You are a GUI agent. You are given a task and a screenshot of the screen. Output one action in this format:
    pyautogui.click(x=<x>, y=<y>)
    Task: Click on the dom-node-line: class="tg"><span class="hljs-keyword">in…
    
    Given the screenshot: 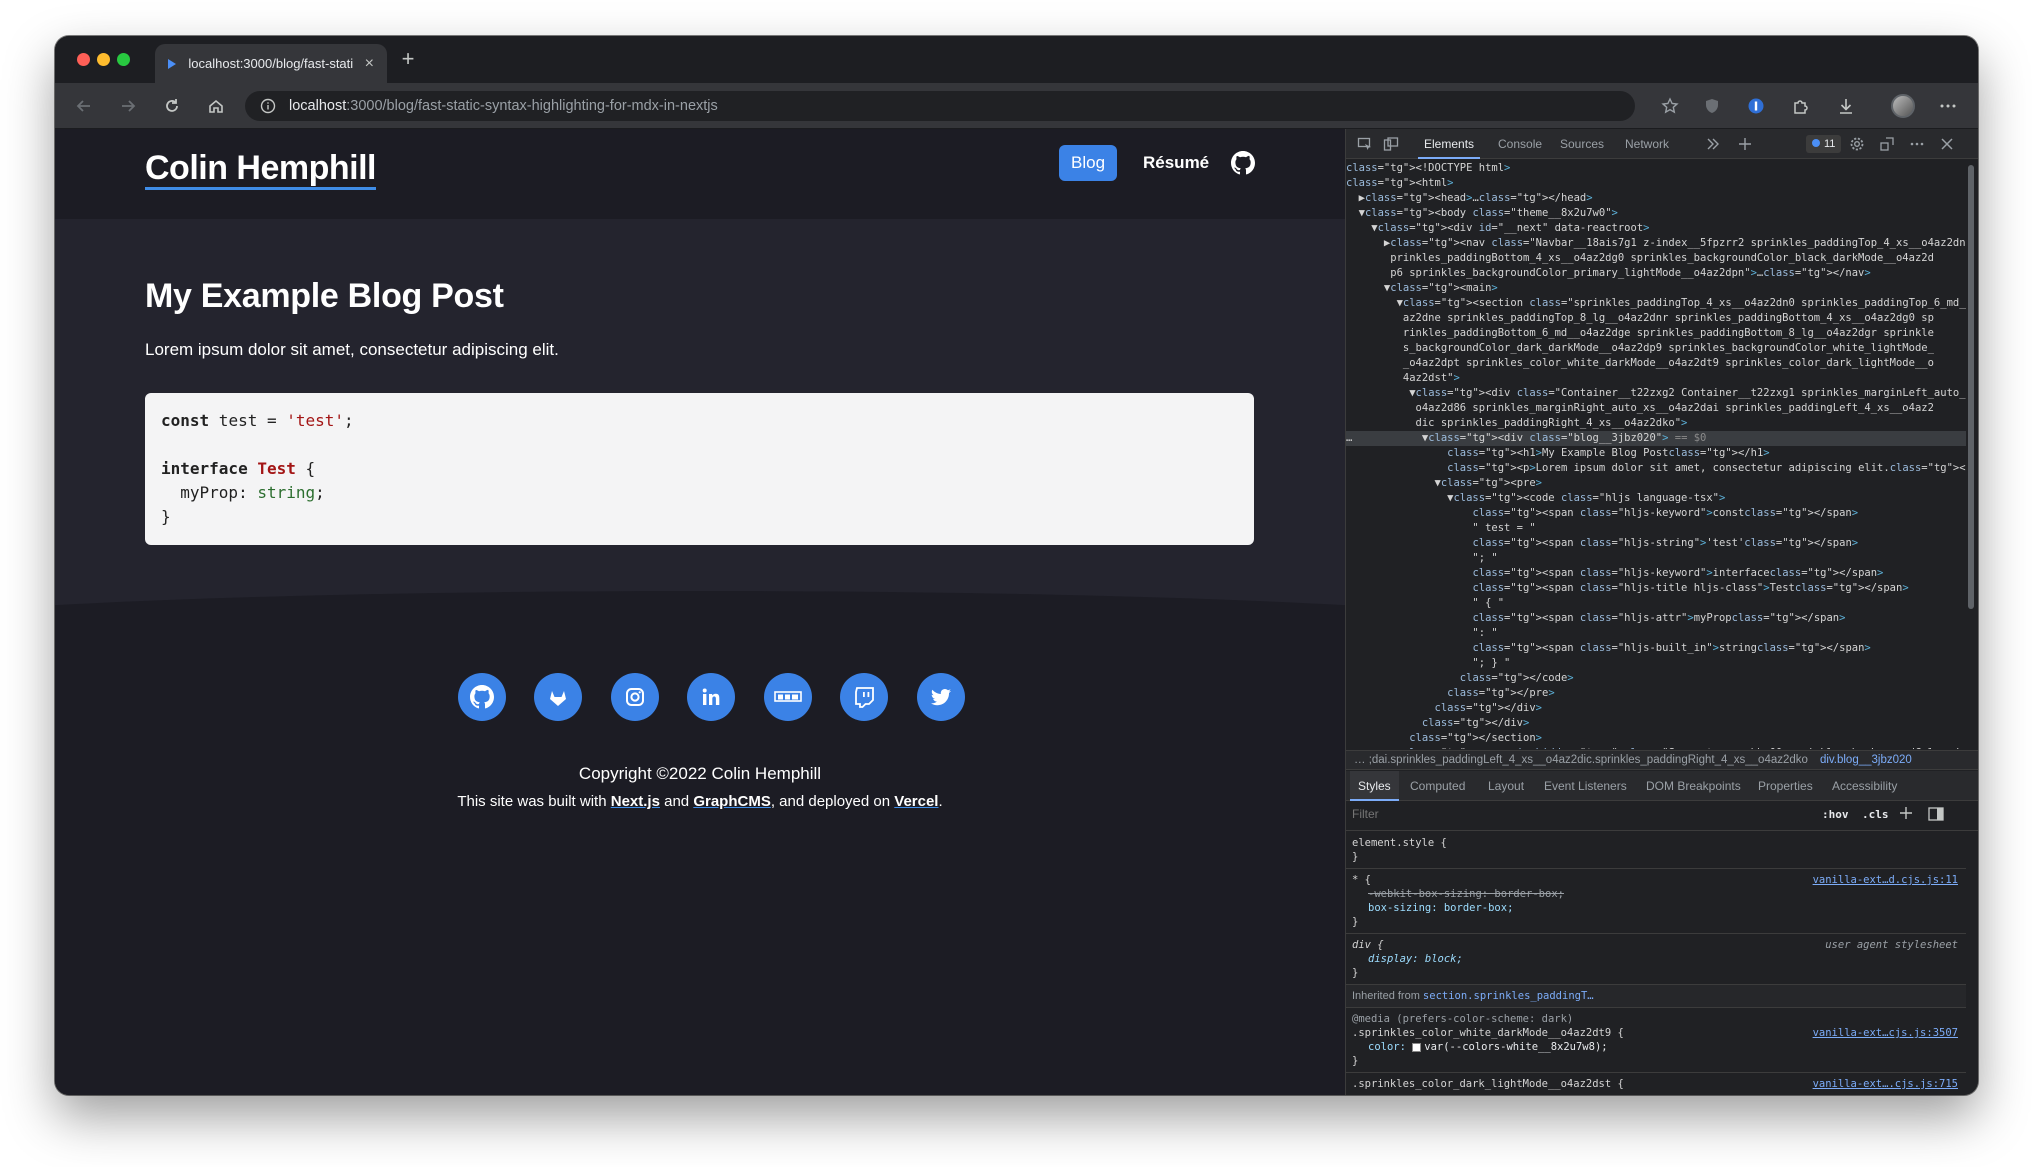 What is the action you would take?
    pyautogui.click(x=1656, y=573)
    